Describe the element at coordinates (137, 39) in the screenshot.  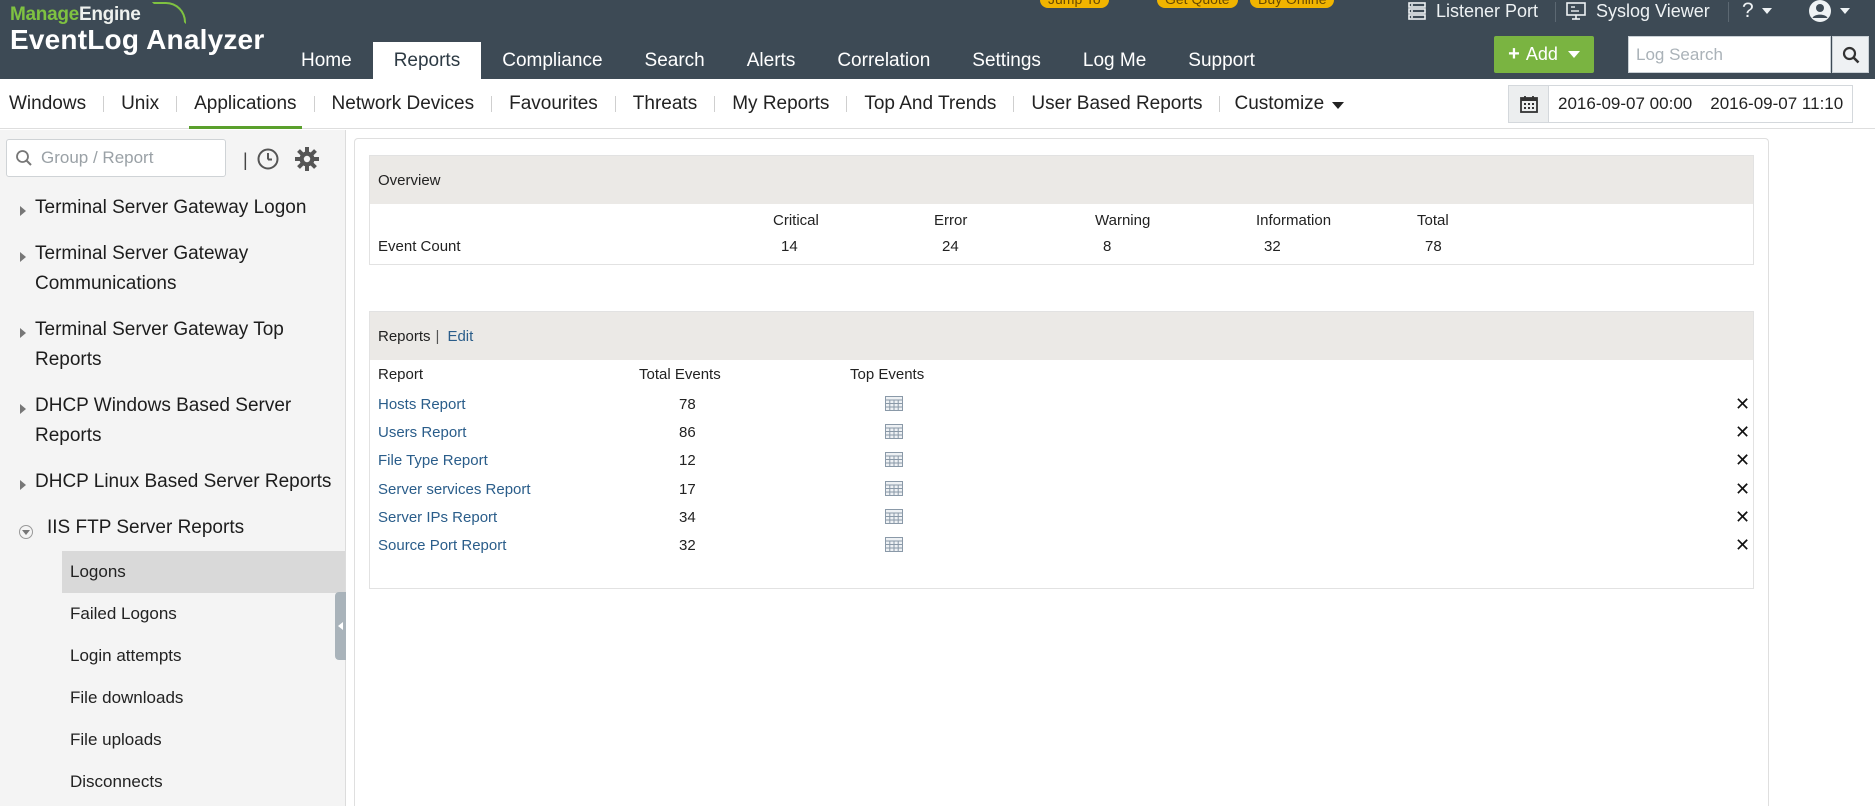
I see `product-name: EventLog Analyzer` at that location.